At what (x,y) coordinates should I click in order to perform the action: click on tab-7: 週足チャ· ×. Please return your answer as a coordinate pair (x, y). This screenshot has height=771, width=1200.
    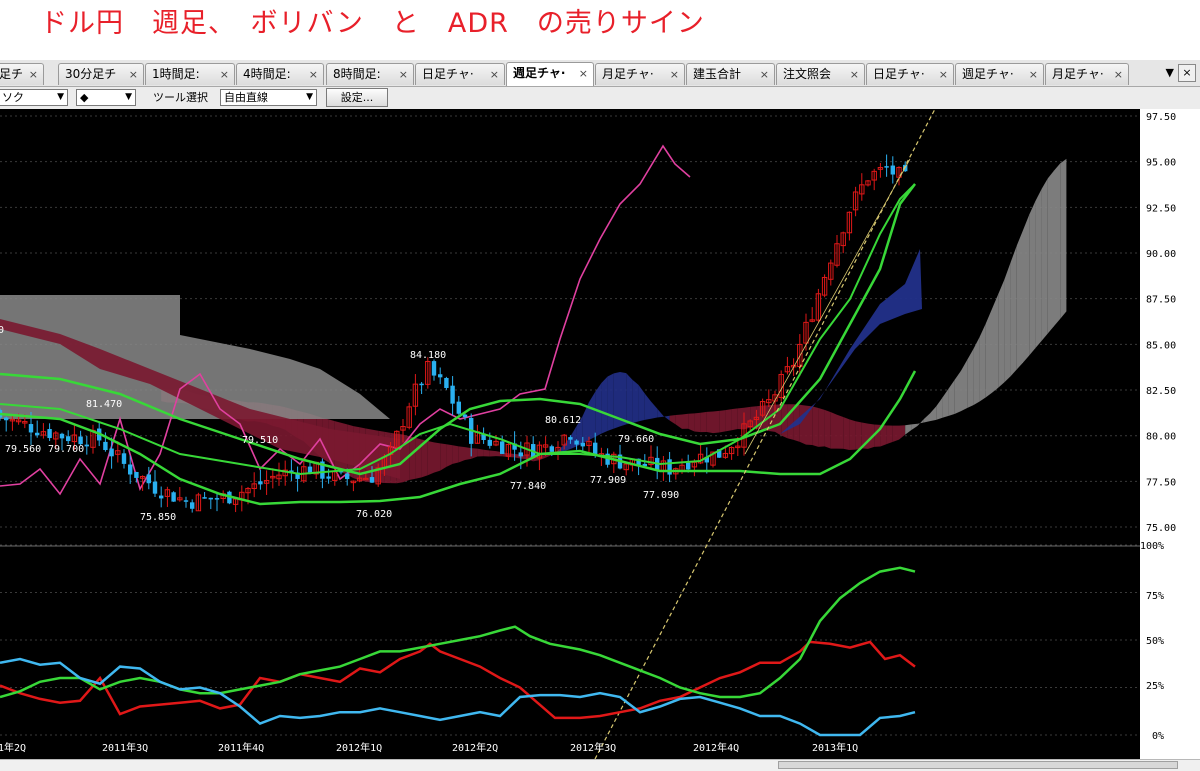
    Looking at the image, I should click on (550, 74).